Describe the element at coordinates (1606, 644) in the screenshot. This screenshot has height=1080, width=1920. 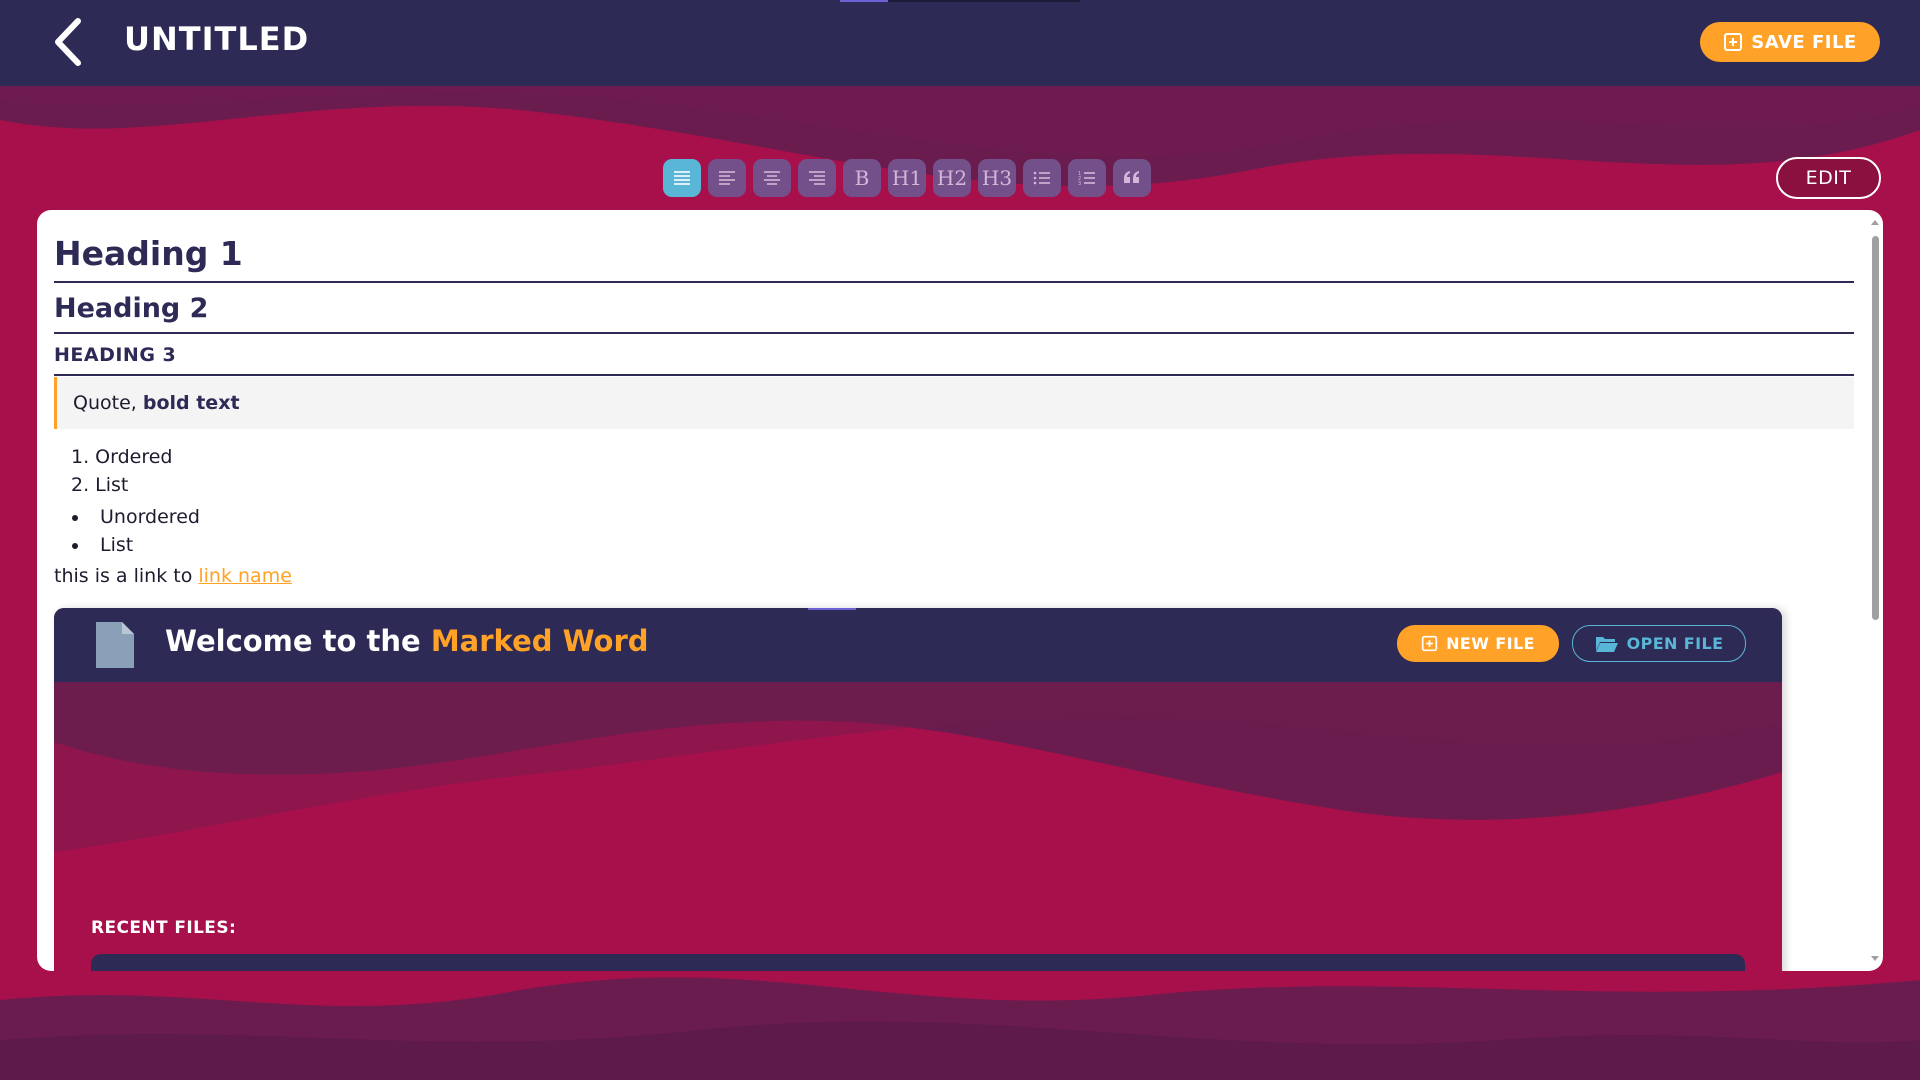
I see `folder-open-icon` at that location.